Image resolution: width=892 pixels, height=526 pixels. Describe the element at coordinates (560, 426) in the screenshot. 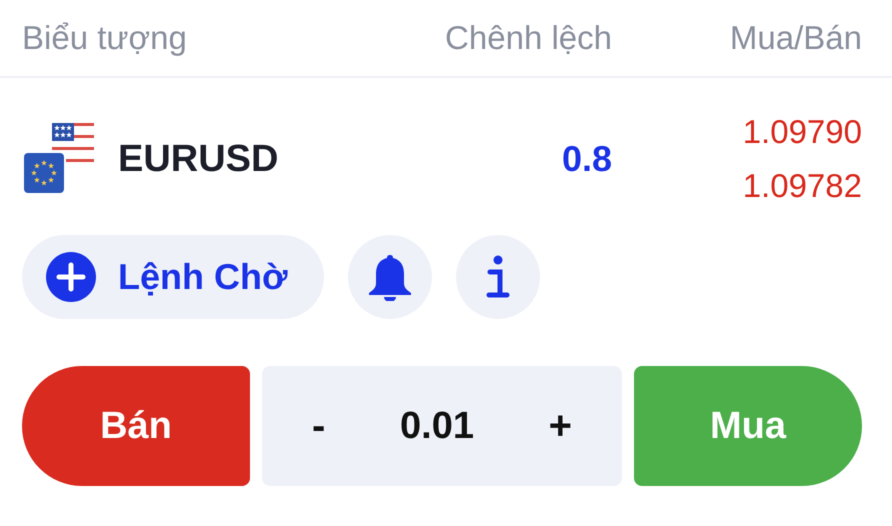

I see `increase-button: +` at that location.